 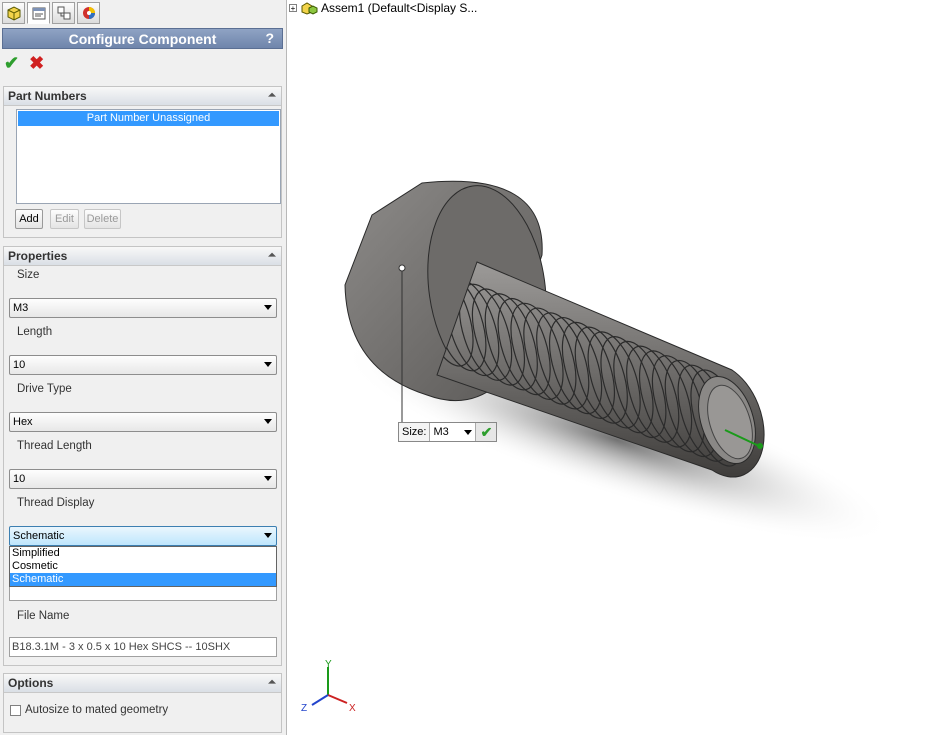 I want to click on tab-property-manager, so click(x=38, y=13).